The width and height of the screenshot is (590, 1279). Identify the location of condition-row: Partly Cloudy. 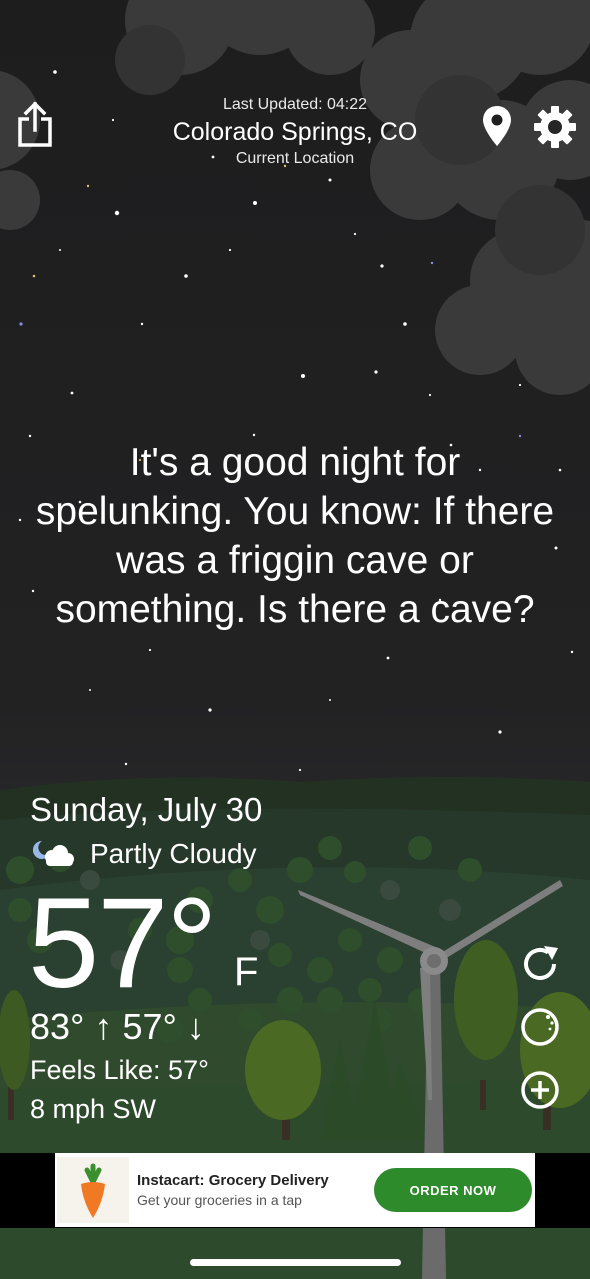
(143, 854).